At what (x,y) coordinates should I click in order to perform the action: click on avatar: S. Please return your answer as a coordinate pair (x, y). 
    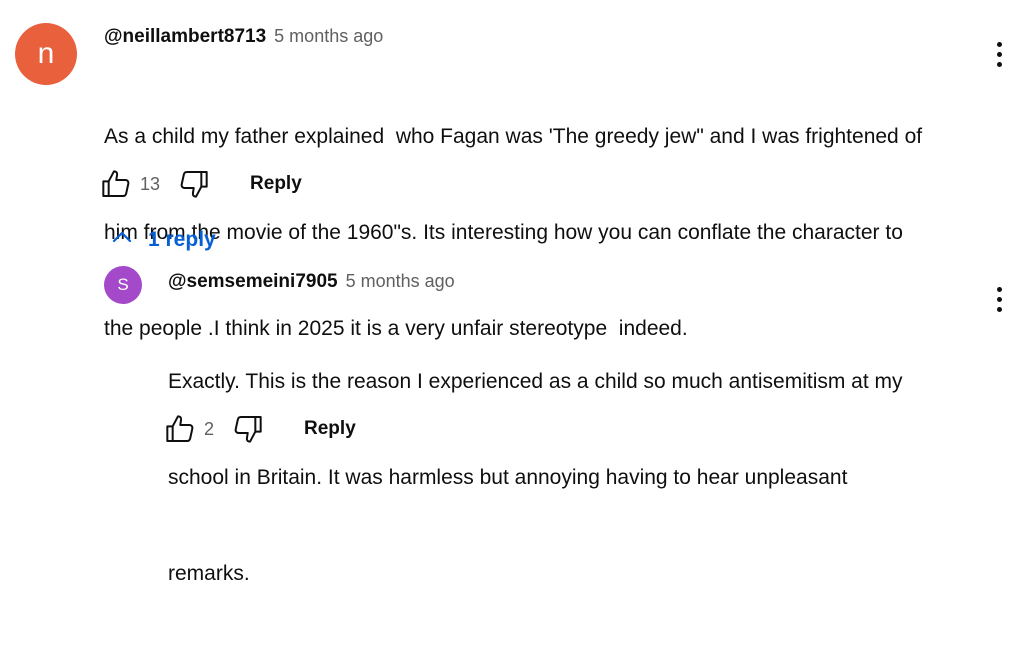
    Looking at the image, I should click on (123, 285).